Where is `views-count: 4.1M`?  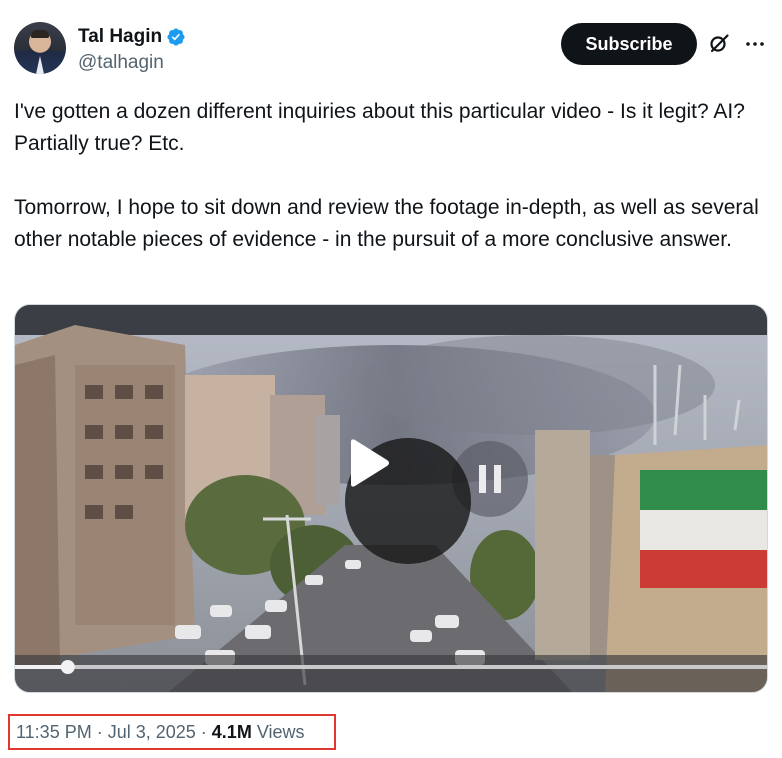
views-count: 4.1M is located at coordinates (231, 731).